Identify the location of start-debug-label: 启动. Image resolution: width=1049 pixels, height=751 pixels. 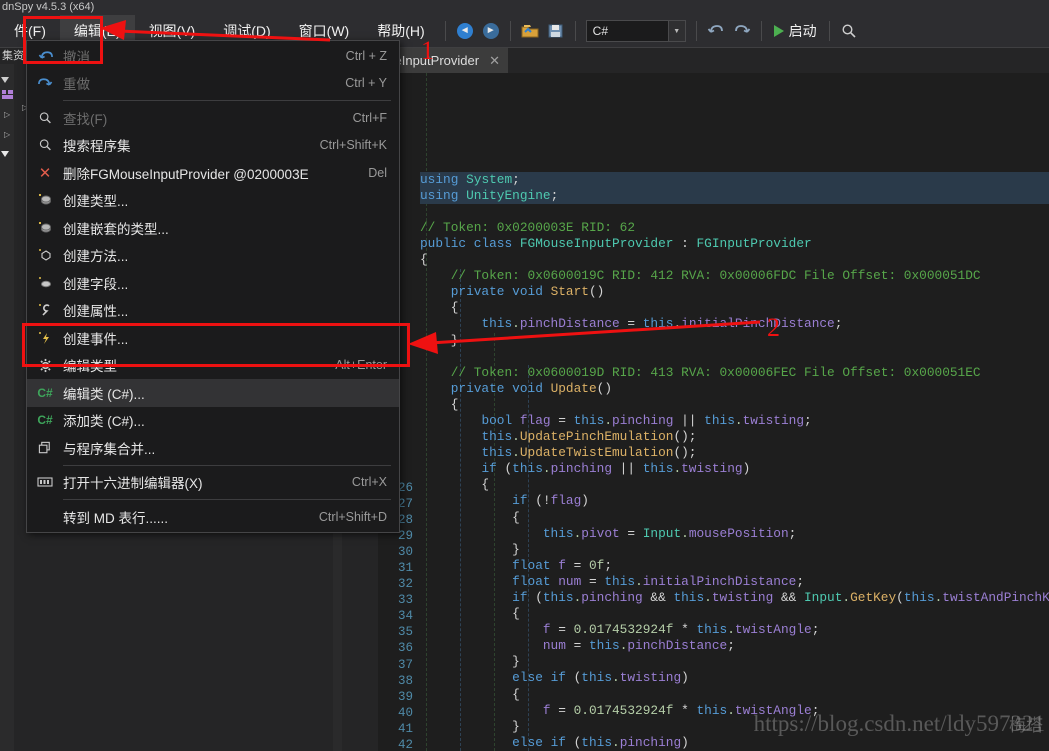
(802, 31).